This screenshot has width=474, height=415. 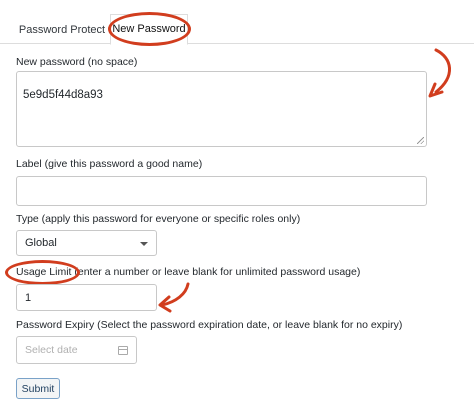 I want to click on type-selected-value: Global, so click(x=41, y=243).